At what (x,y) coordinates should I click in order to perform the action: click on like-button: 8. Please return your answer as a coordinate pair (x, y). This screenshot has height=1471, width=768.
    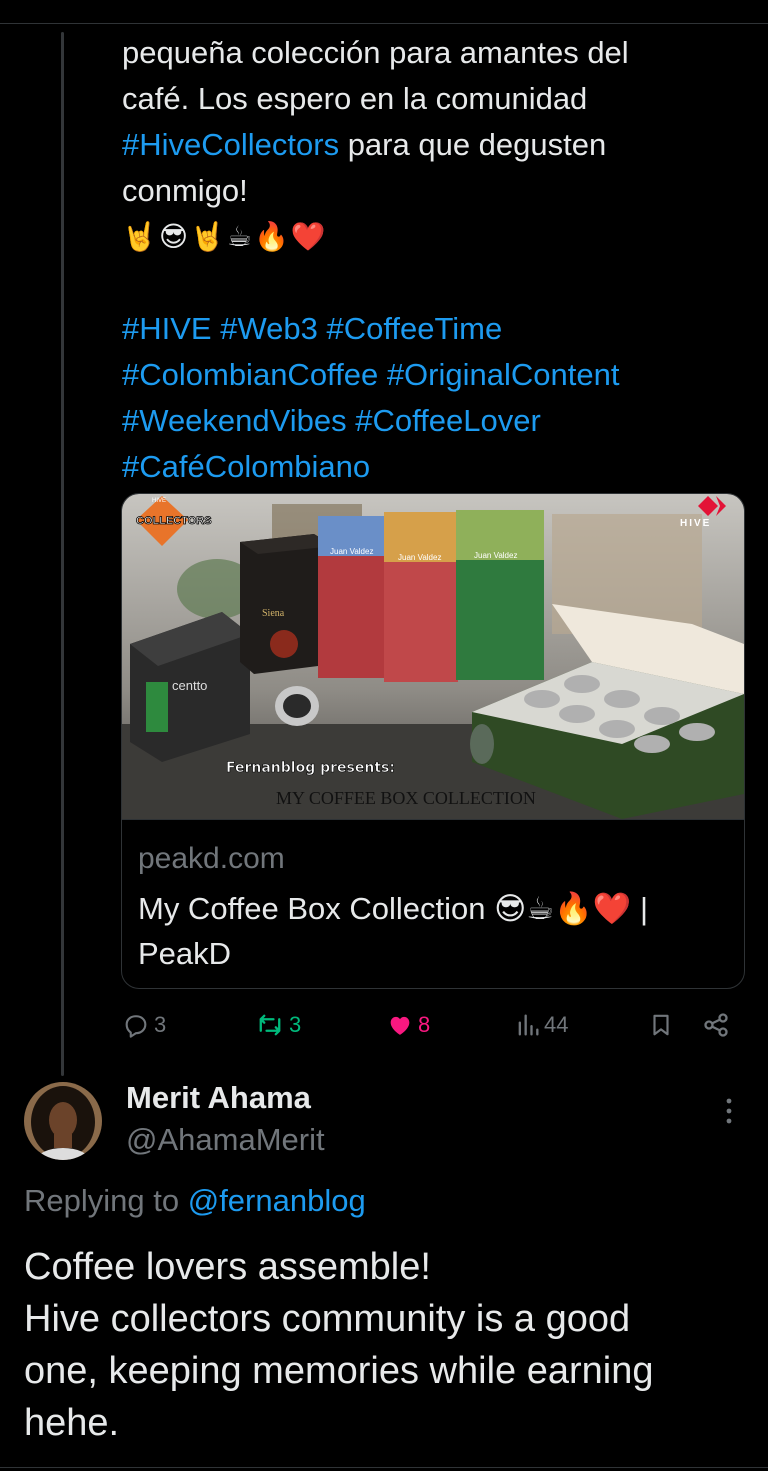
    Looking at the image, I should click on (408, 1025).